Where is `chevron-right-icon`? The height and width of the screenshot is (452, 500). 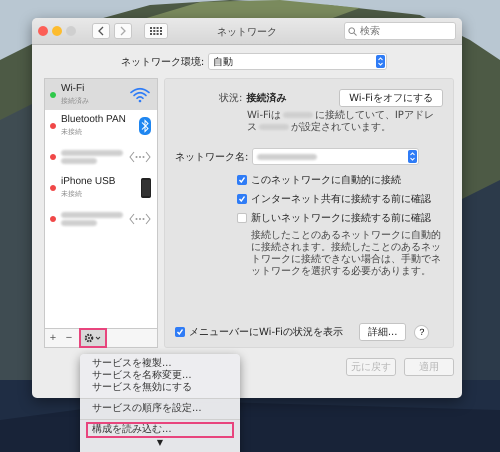
chevron-right-icon is located at coordinates (123, 31).